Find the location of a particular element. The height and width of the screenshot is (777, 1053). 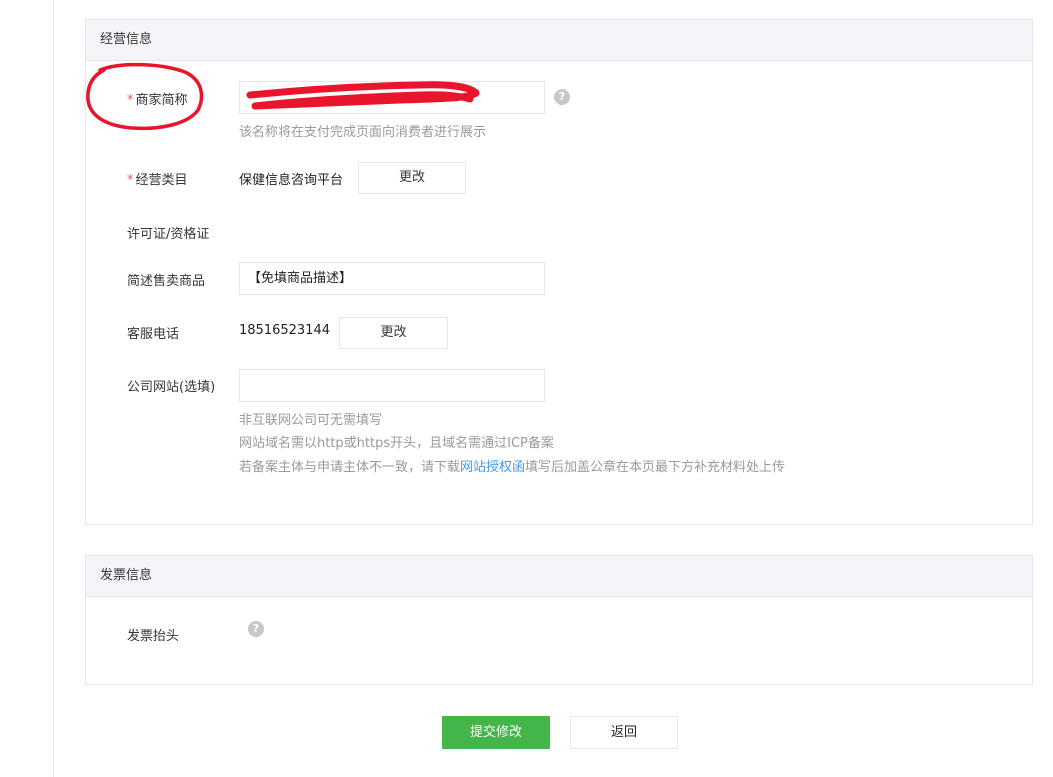

merchant-name-hint: 该名称将在支付完成页面向消费者进行展示 is located at coordinates (363, 132).